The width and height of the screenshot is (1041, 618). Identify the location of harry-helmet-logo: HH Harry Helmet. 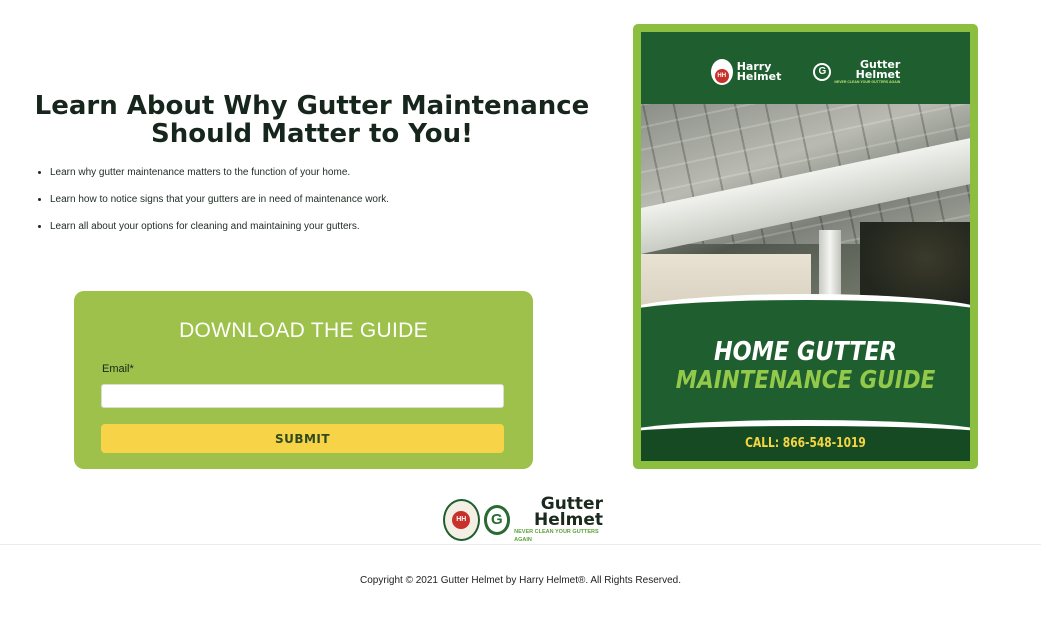
(746, 72).